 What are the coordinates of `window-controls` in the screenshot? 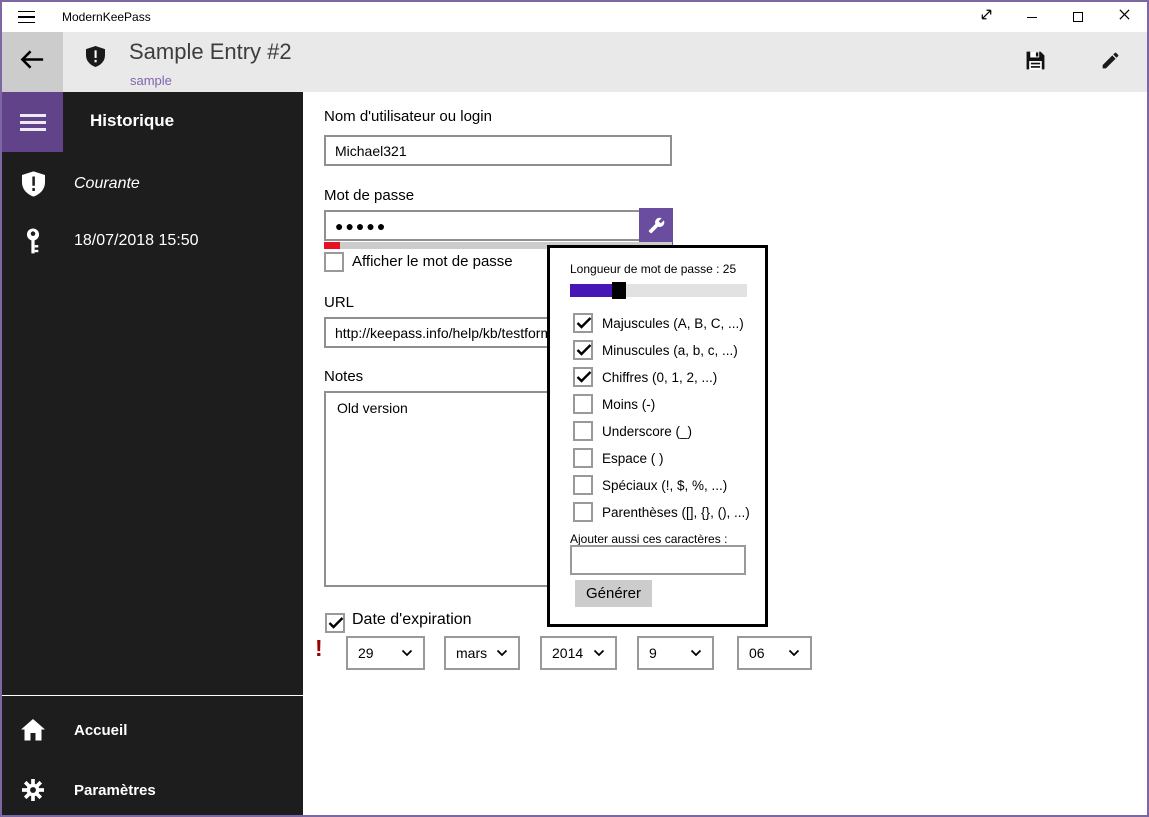 It's located at (1055, 17).